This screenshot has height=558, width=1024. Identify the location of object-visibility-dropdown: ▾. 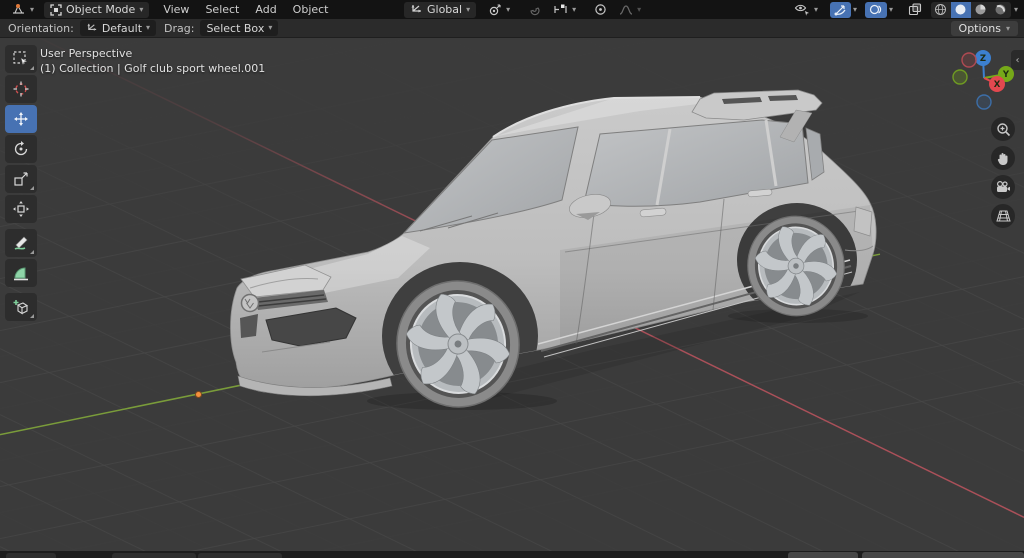
(806, 10).